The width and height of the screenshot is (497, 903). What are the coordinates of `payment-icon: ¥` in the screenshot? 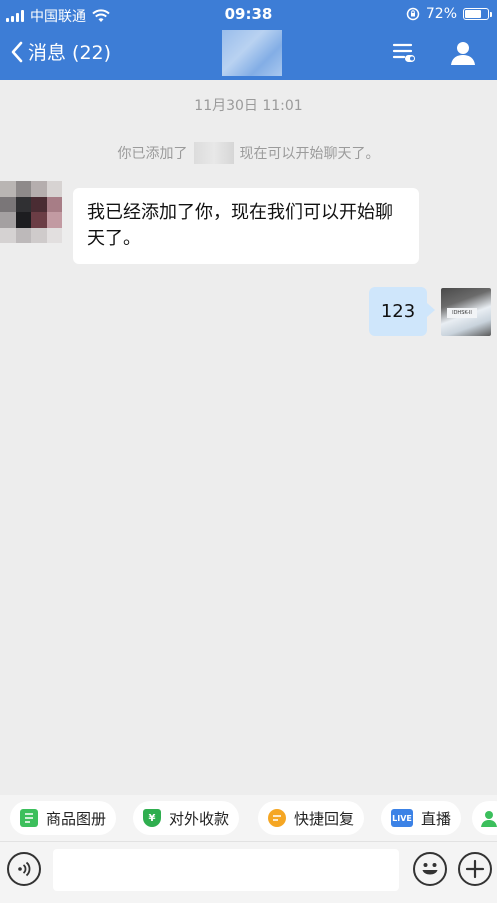 It's located at (152, 818).